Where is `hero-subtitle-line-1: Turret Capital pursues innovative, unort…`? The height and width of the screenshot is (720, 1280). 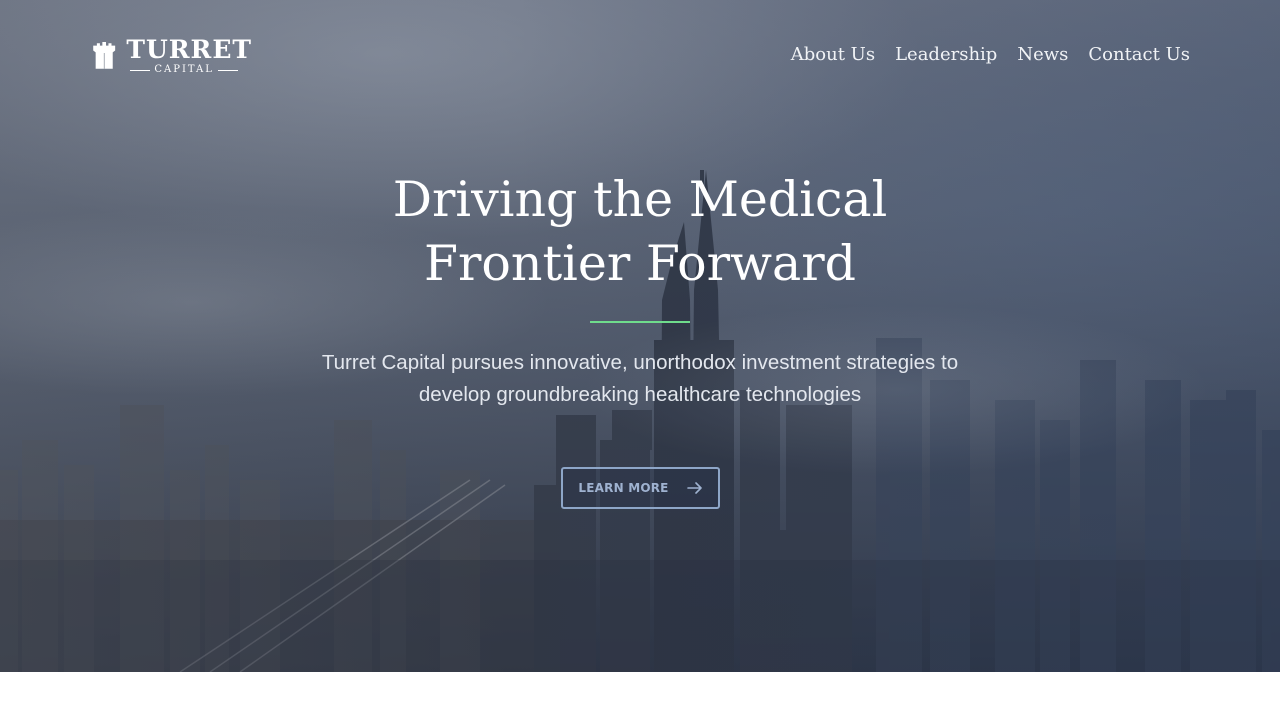 hero-subtitle-line-1: Turret Capital pursues innovative, unort… is located at coordinates (640, 362).